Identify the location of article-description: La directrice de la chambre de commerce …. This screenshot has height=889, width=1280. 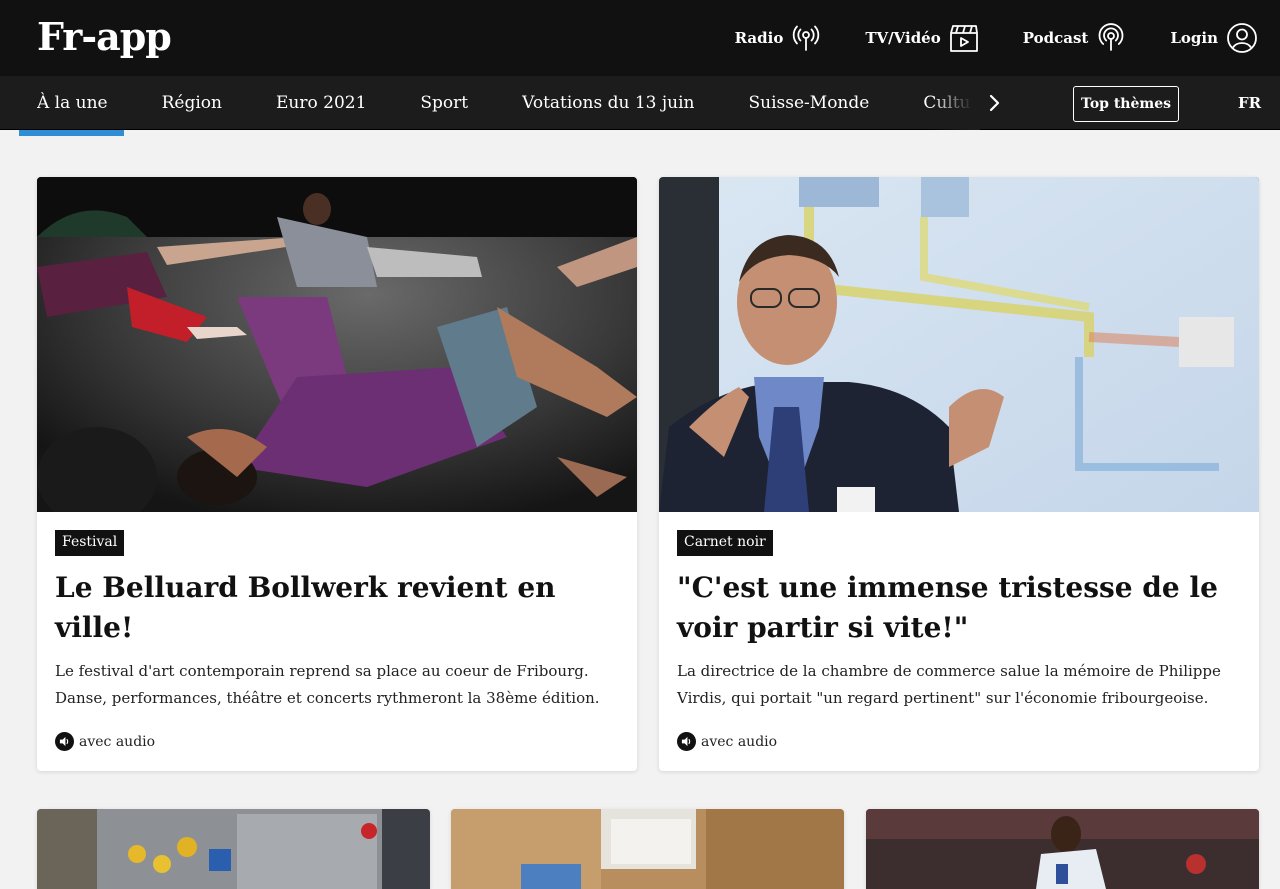
(949, 684).